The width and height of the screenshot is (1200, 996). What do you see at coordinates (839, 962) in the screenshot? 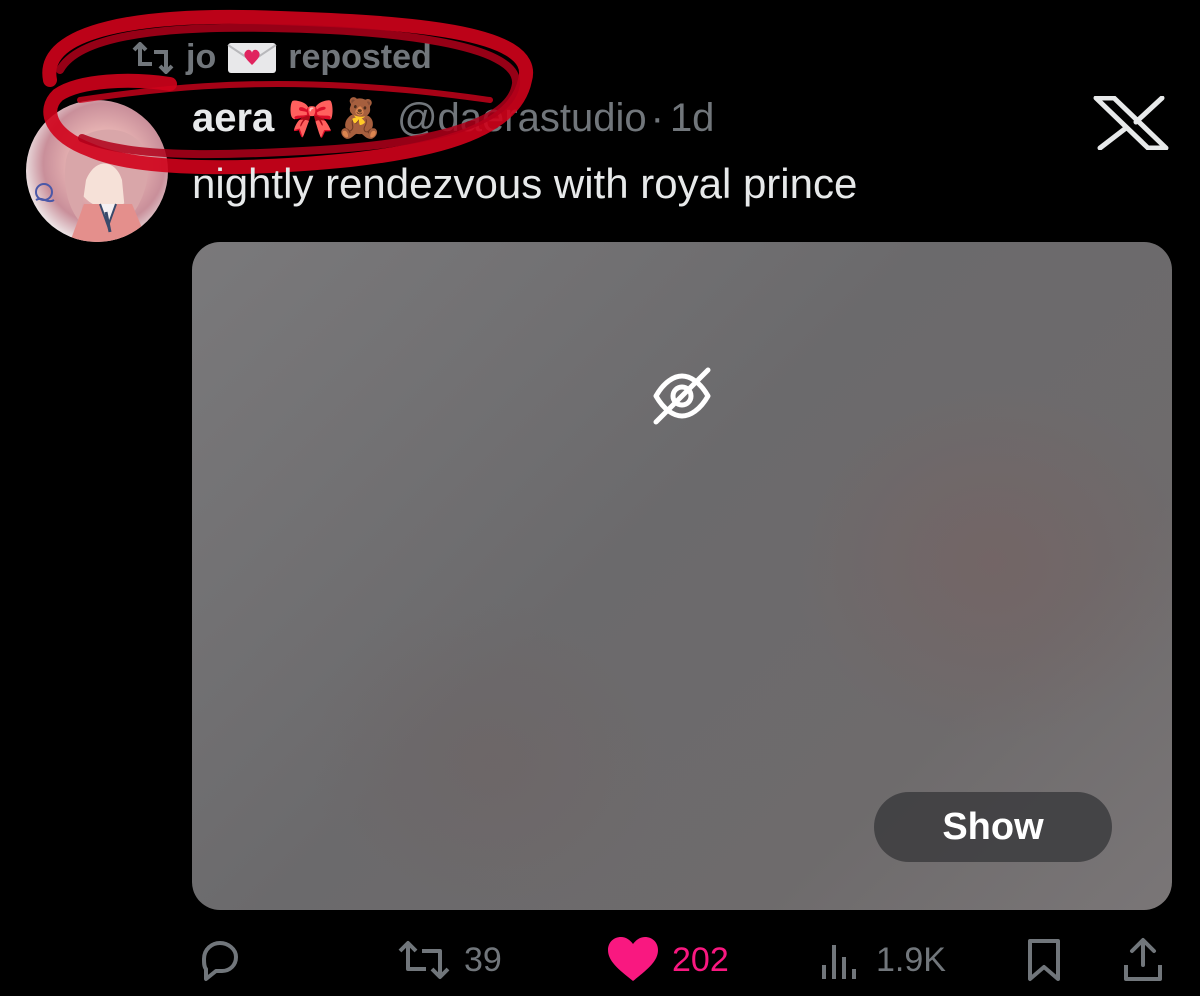
I see `views-icon` at bounding box center [839, 962].